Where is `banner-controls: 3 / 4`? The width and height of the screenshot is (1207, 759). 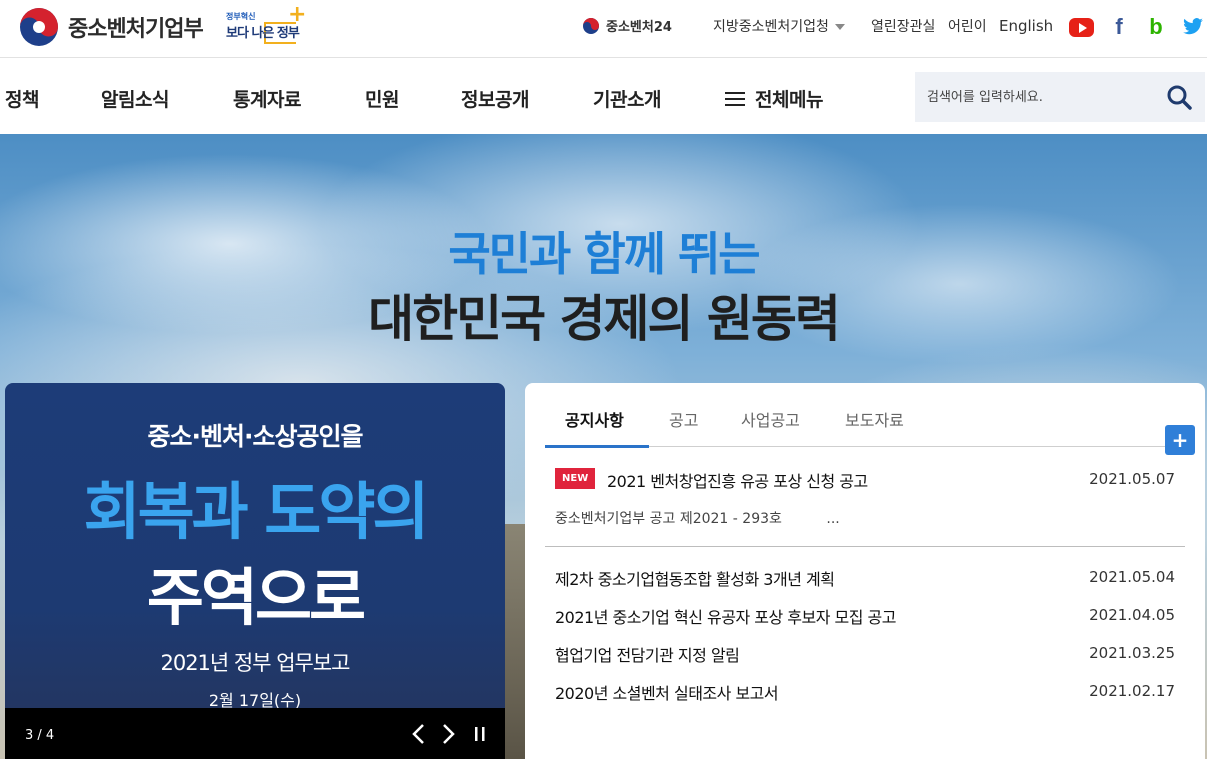
banner-controls: 3 / 4 is located at coordinates (255, 733).